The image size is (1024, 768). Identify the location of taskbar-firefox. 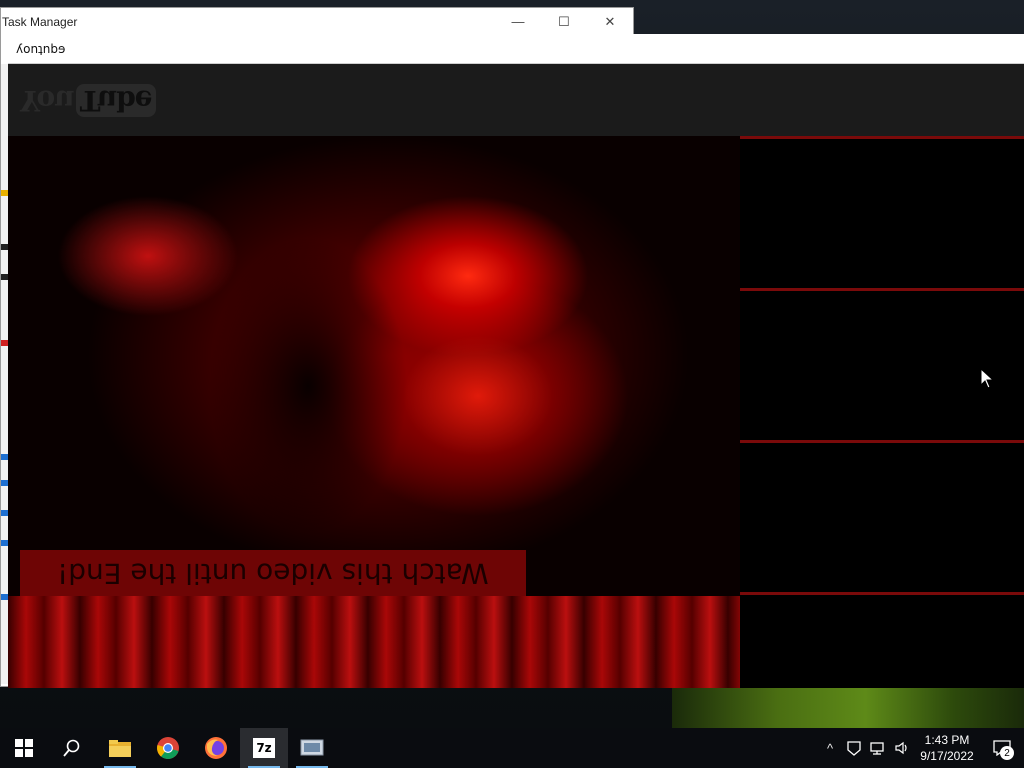
(216, 748).